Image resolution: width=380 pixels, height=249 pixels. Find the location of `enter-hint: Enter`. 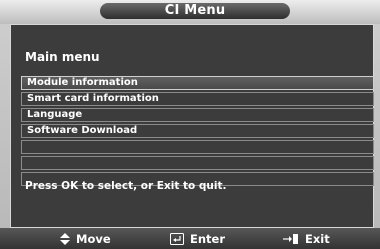

enter-hint: Enter is located at coordinates (197, 239).